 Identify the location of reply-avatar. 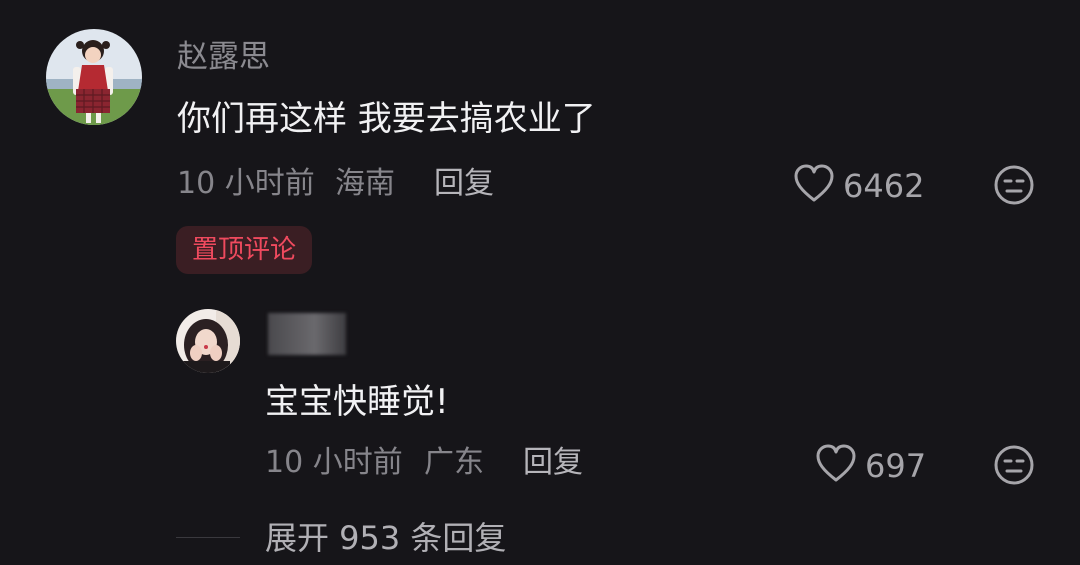
(208, 341).